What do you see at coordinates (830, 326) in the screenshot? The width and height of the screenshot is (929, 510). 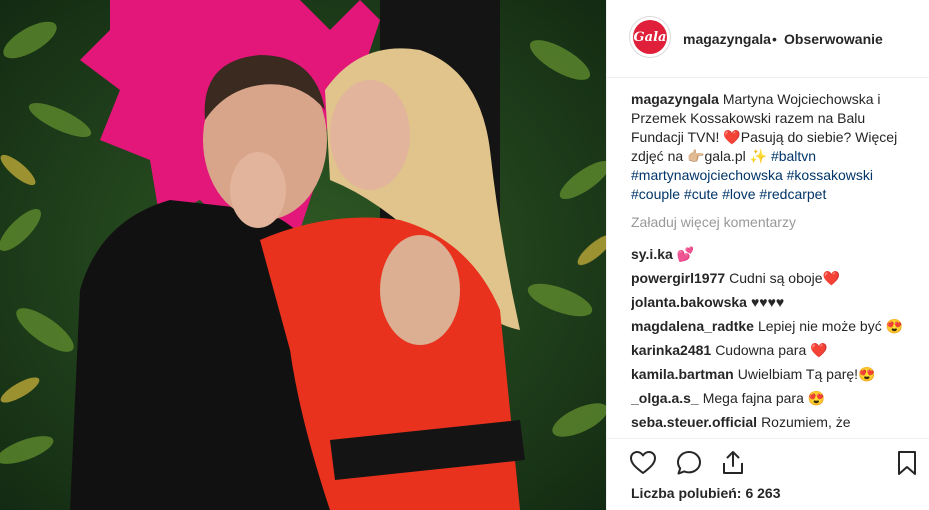 I see `comment-text: Lepiej nie może być 😍` at bounding box center [830, 326].